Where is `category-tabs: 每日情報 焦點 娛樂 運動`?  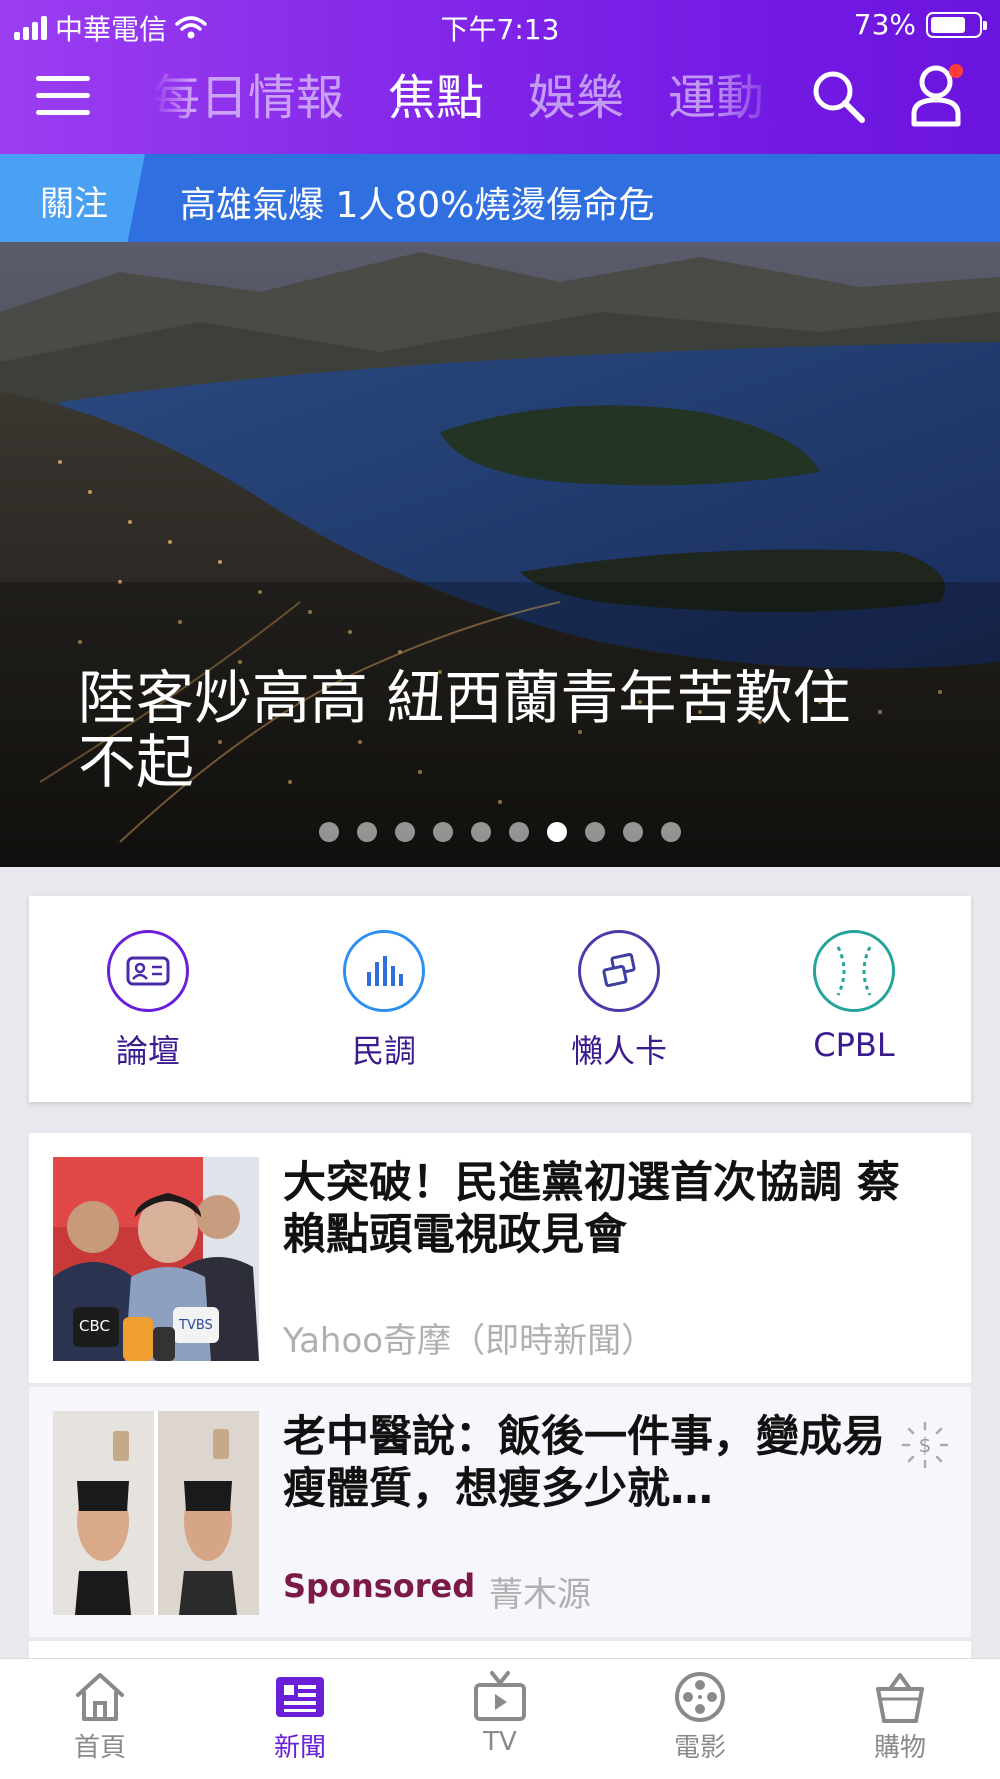 category-tabs: 每日情報 焦點 娛樂 運動 is located at coordinates (468, 98).